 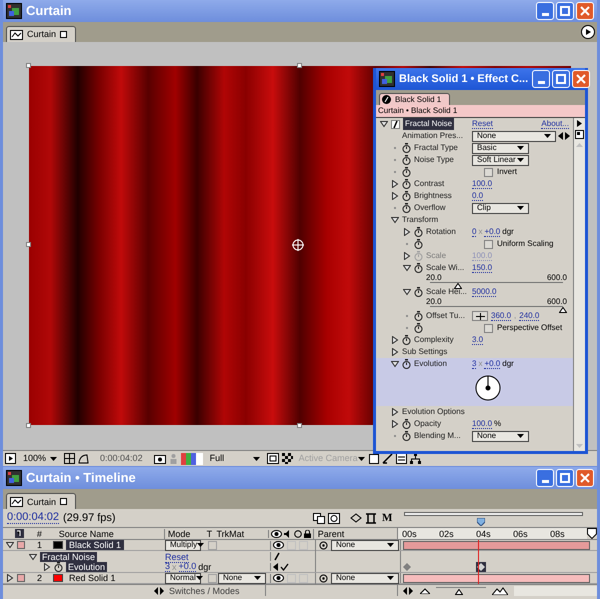 What do you see at coordinates (84, 458) in the screenshot?
I see `mask-icon` at bounding box center [84, 458].